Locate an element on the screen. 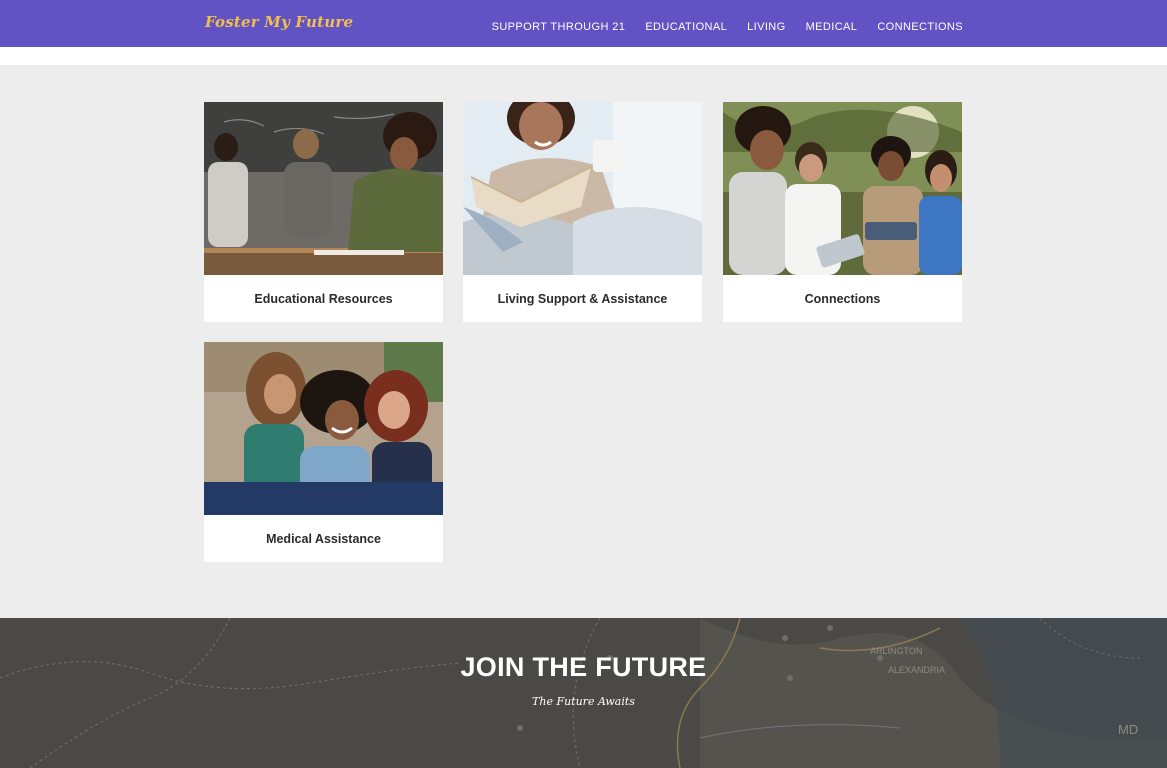  card-title: Medical Assistance is located at coordinates (323, 538).